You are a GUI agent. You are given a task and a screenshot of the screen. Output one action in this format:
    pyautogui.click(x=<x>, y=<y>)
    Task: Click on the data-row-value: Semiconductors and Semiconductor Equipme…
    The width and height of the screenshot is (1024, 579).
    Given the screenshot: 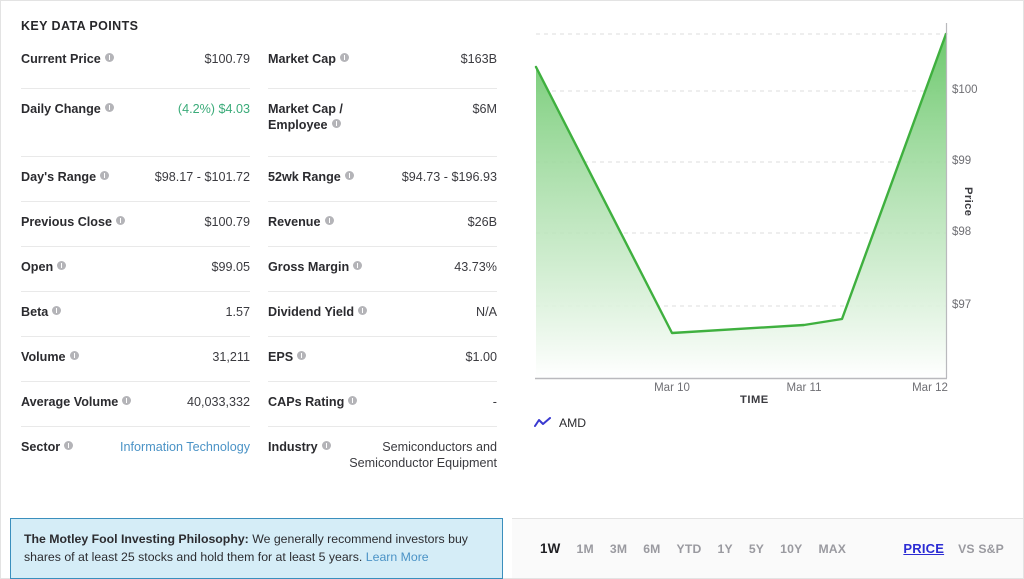 What is the action you would take?
    pyautogui.click(x=423, y=455)
    